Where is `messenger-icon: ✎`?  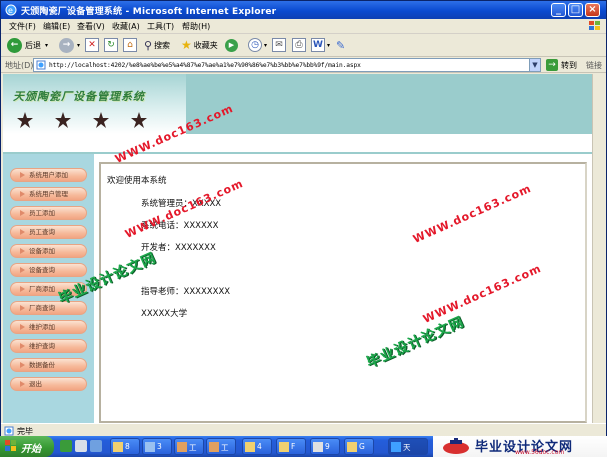 messenger-icon: ✎ is located at coordinates (341, 45).